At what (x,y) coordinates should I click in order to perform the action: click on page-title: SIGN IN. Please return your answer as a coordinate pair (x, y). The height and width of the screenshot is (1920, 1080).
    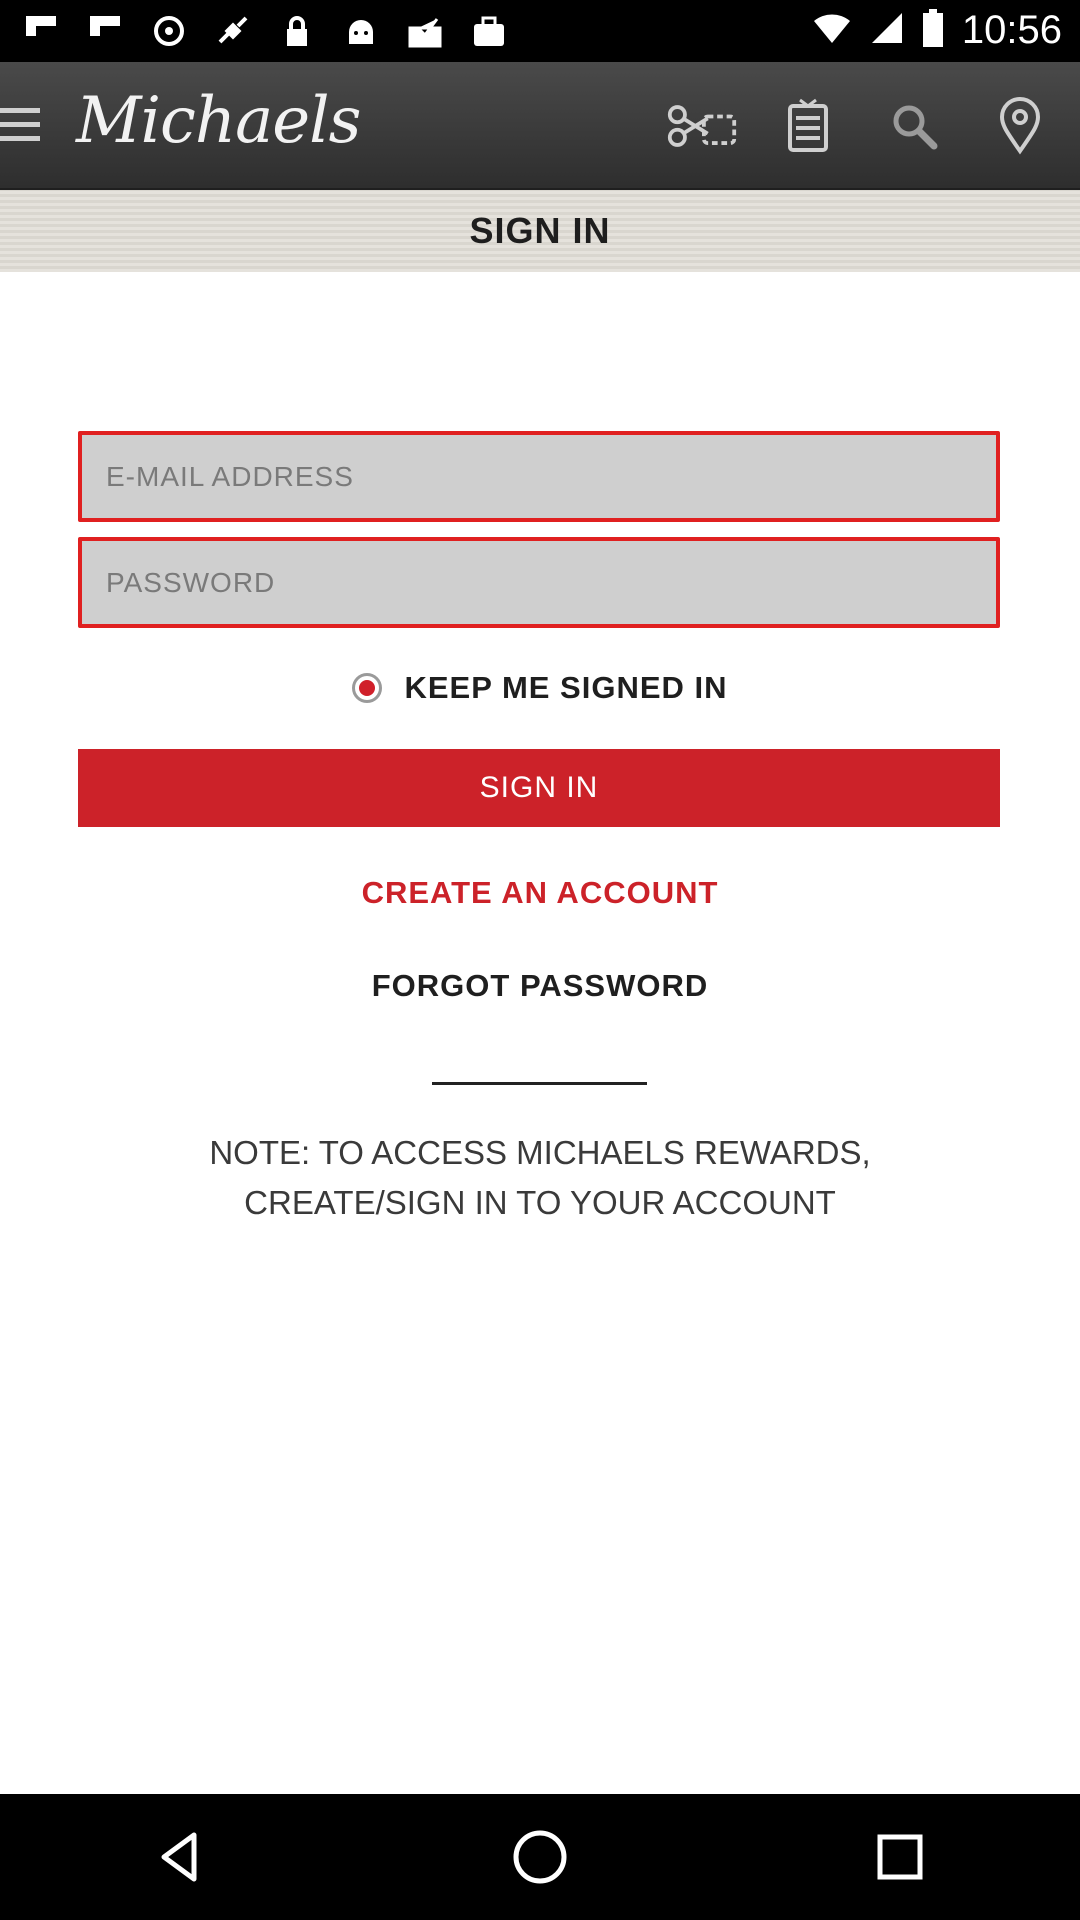
    Looking at the image, I should click on (540, 230).